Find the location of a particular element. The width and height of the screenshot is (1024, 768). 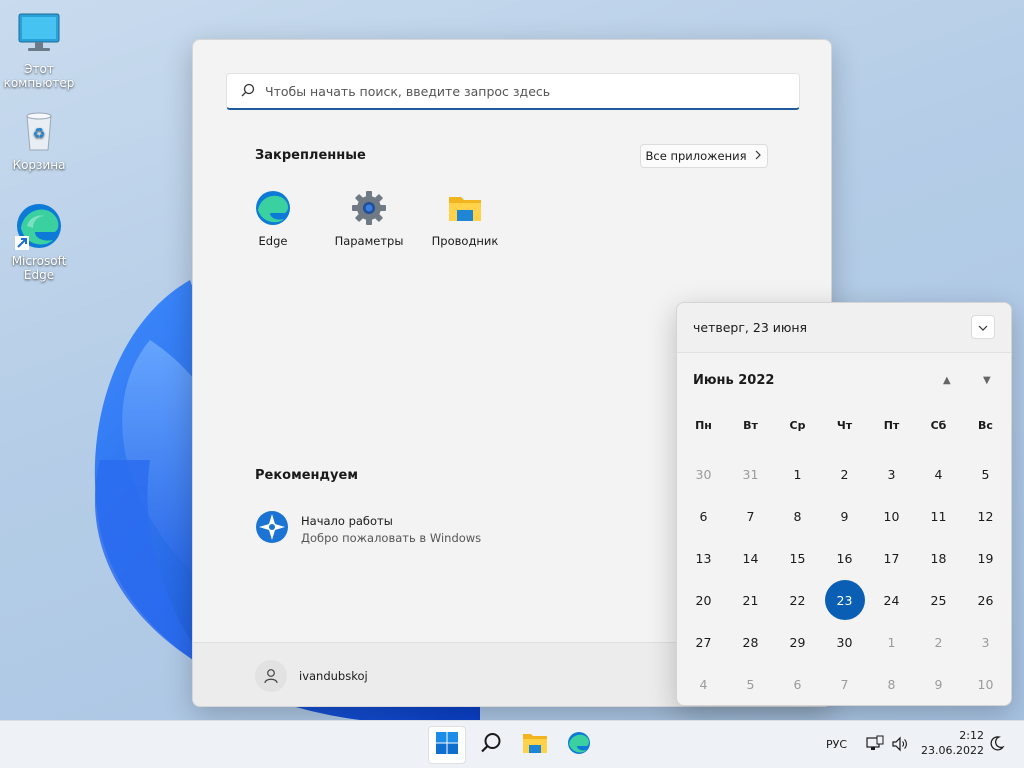

next-month-button: ▼ is located at coordinates (987, 380).